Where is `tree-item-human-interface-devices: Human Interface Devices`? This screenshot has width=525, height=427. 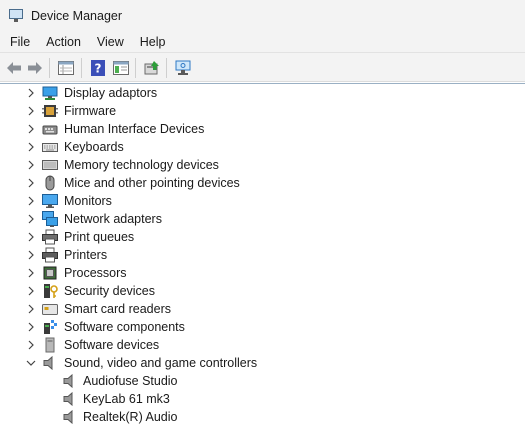 tree-item-human-interface-devices: Human Interface Devices is located at coordinates (262, 129).